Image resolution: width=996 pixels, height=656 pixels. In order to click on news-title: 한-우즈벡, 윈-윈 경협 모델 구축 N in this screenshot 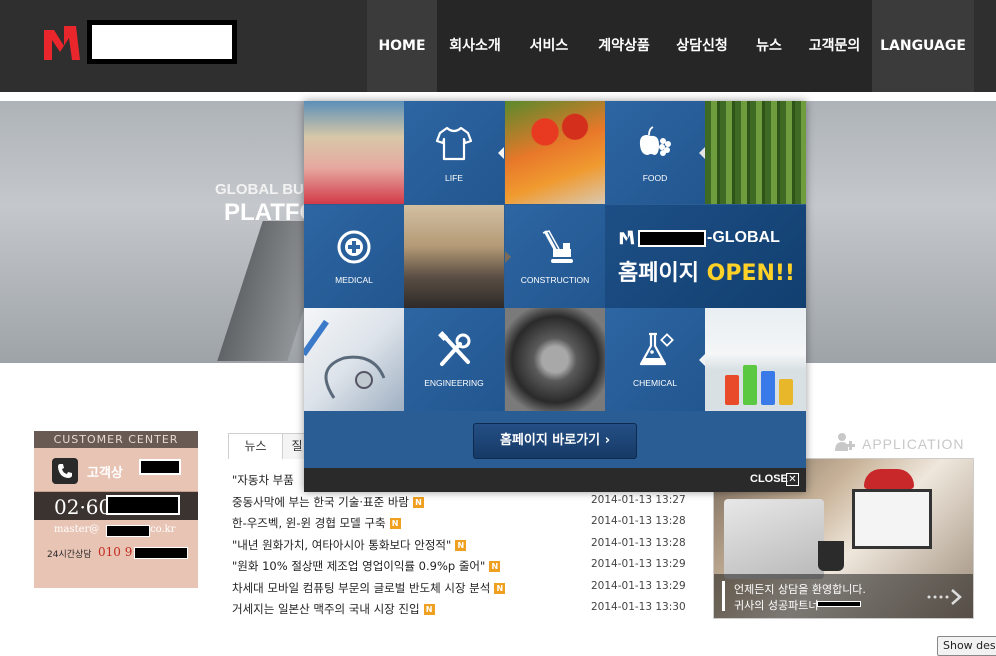, I will do `click(316, 523)`.